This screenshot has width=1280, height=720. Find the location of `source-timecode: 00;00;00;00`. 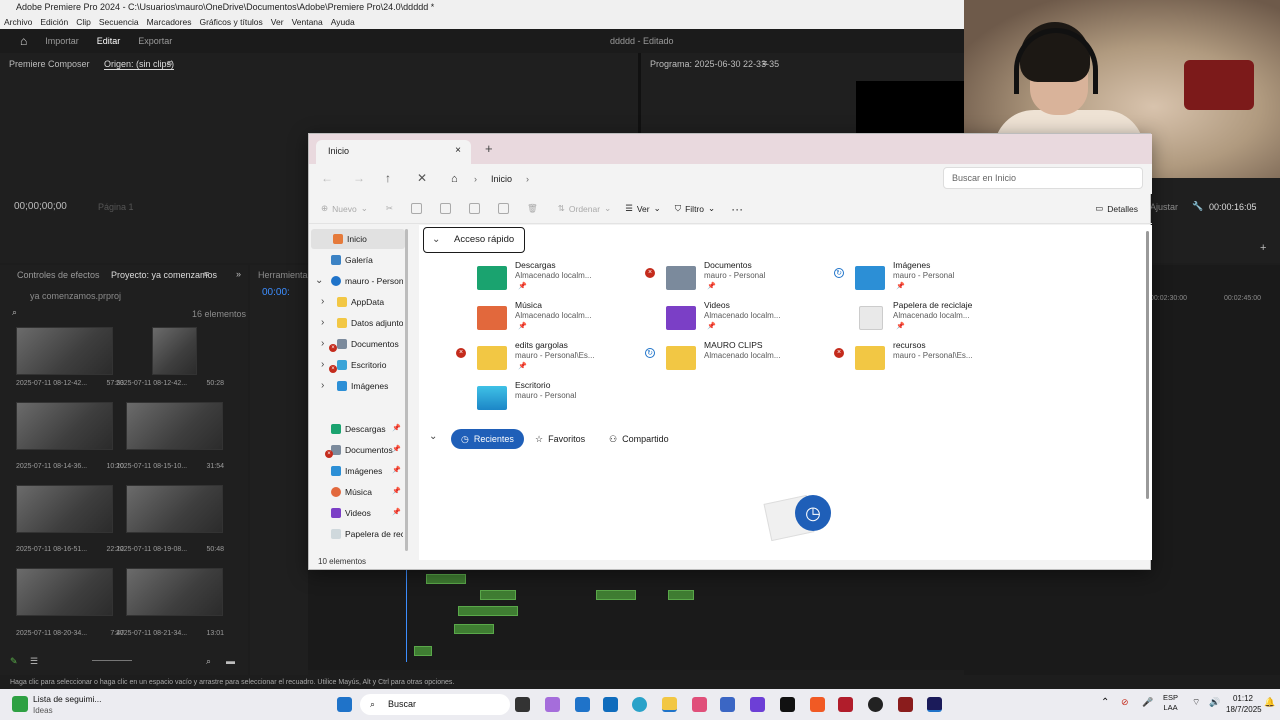

source-timecode: 00;00;00;00 is located at coordinates (40, 206).